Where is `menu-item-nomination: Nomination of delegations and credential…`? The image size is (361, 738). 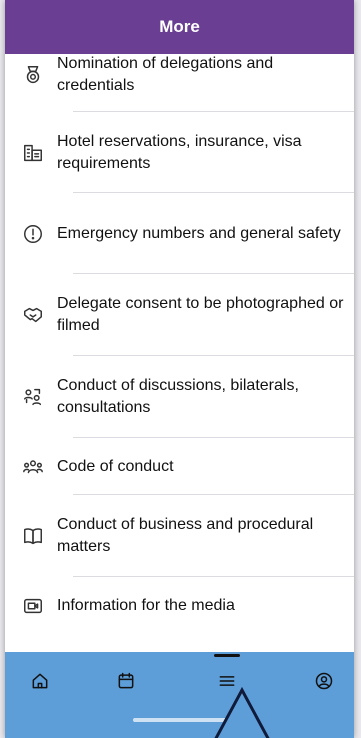
menu-item-nomination: Nomination of delegations and credential… is located at coordinates (179, 75).